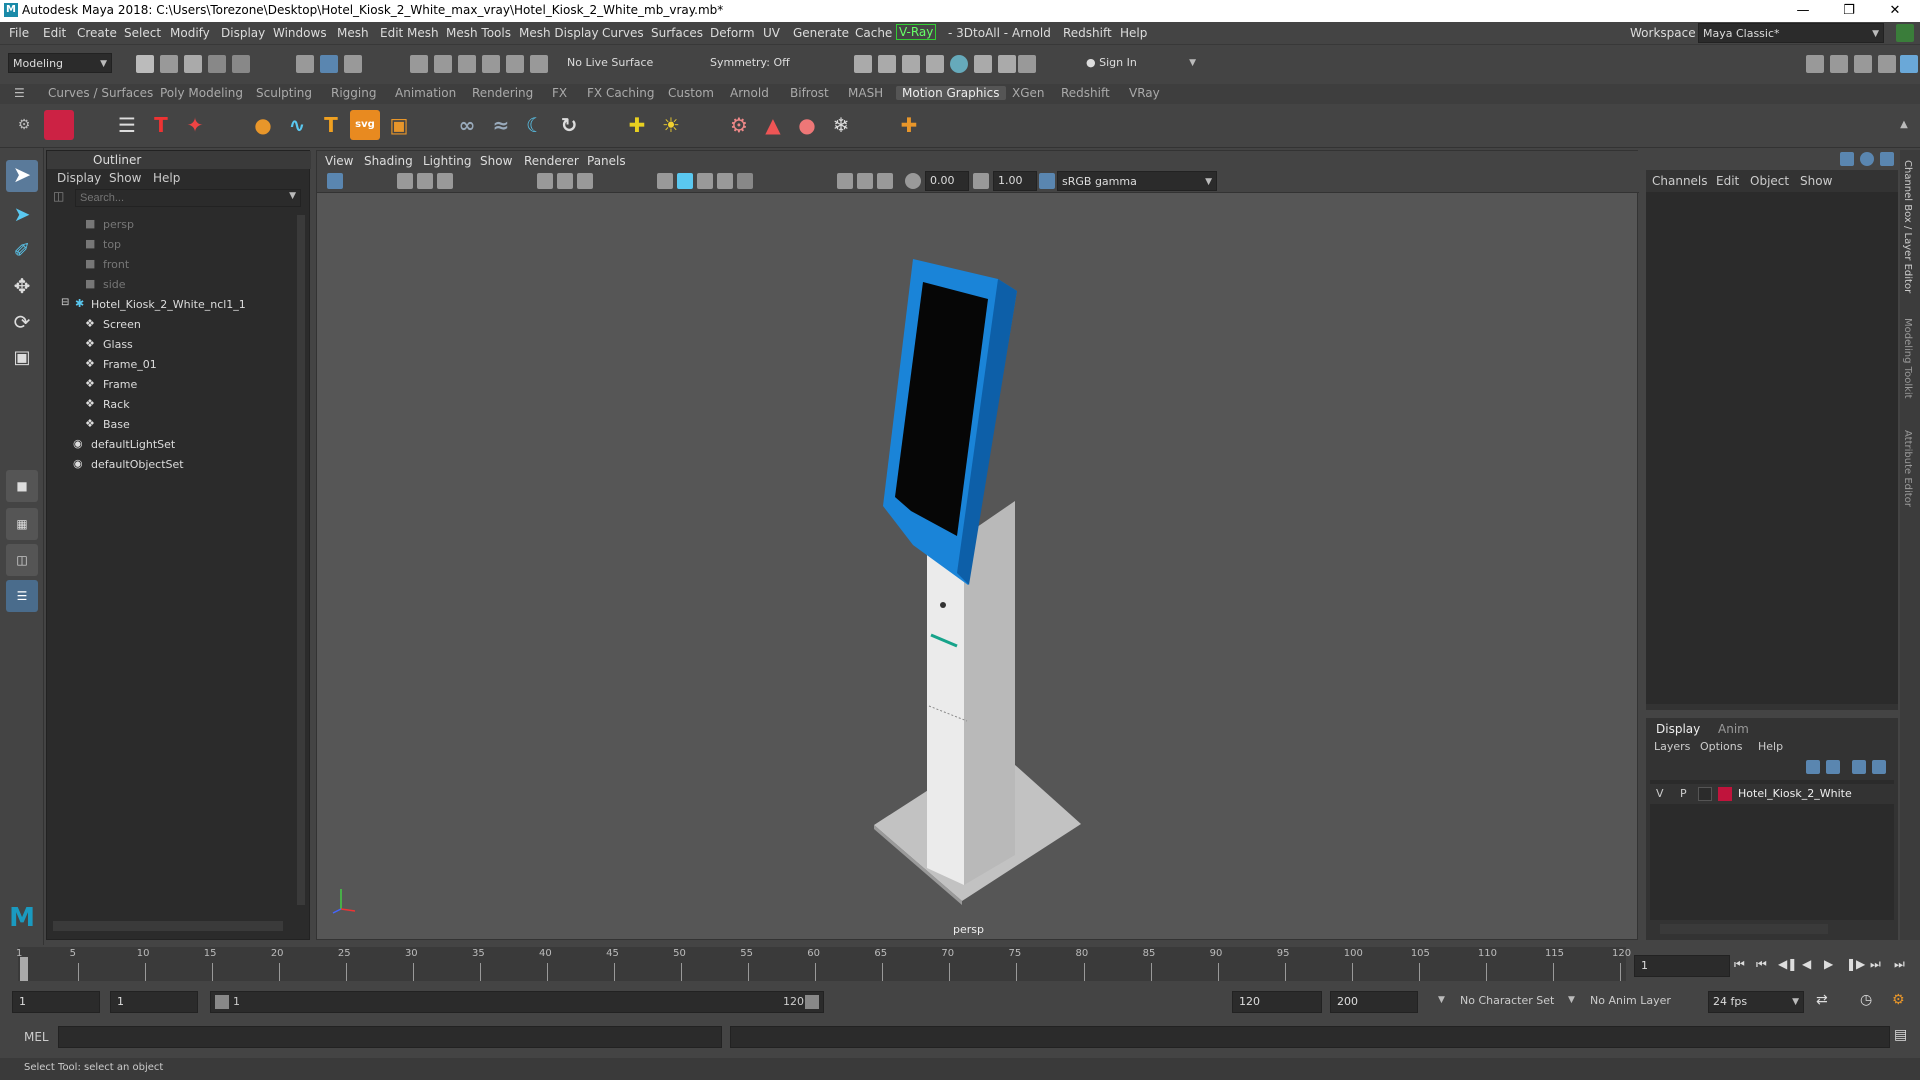  What do you see at coordinates (1683, 793) in the screenshot?
I see `layer-playback-toggle: P` at bounding box center [1683, 793].